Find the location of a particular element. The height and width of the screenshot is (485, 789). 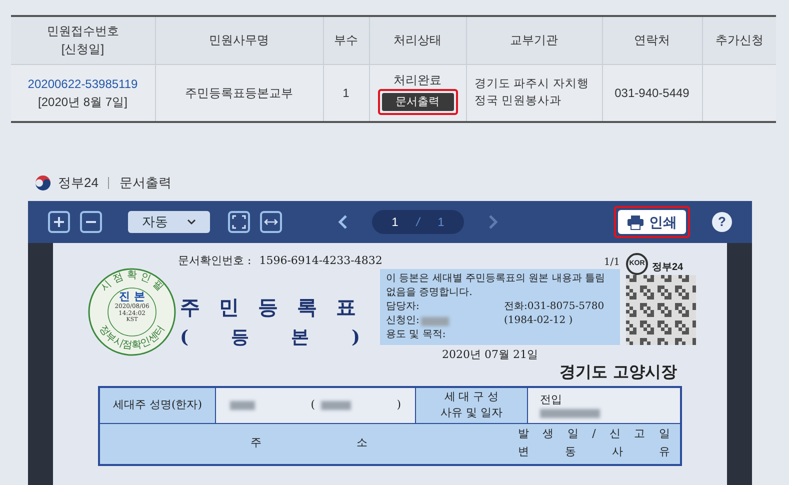

document-title: 주 민 등 록 표 is located at coordinates (270, 307).